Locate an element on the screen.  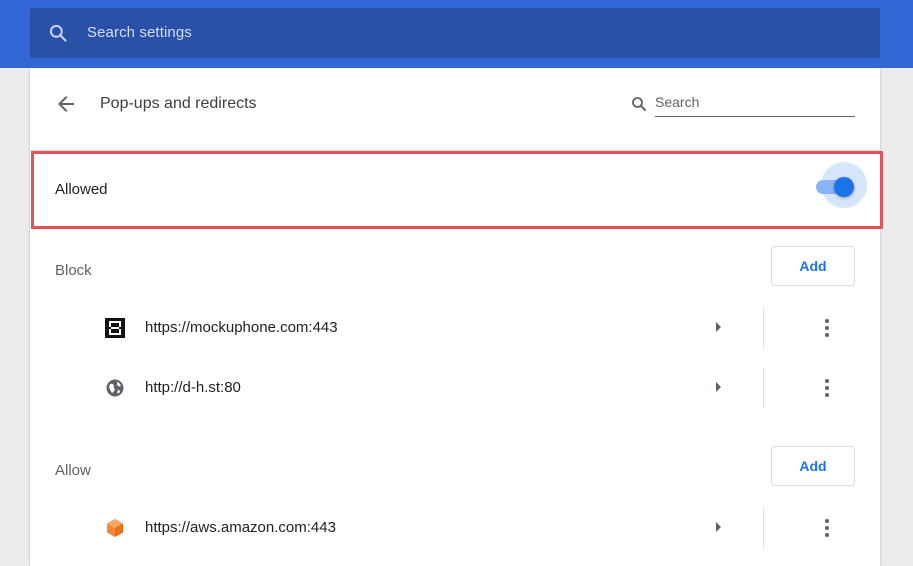
highlight-box is located at coordinates (457, 190).